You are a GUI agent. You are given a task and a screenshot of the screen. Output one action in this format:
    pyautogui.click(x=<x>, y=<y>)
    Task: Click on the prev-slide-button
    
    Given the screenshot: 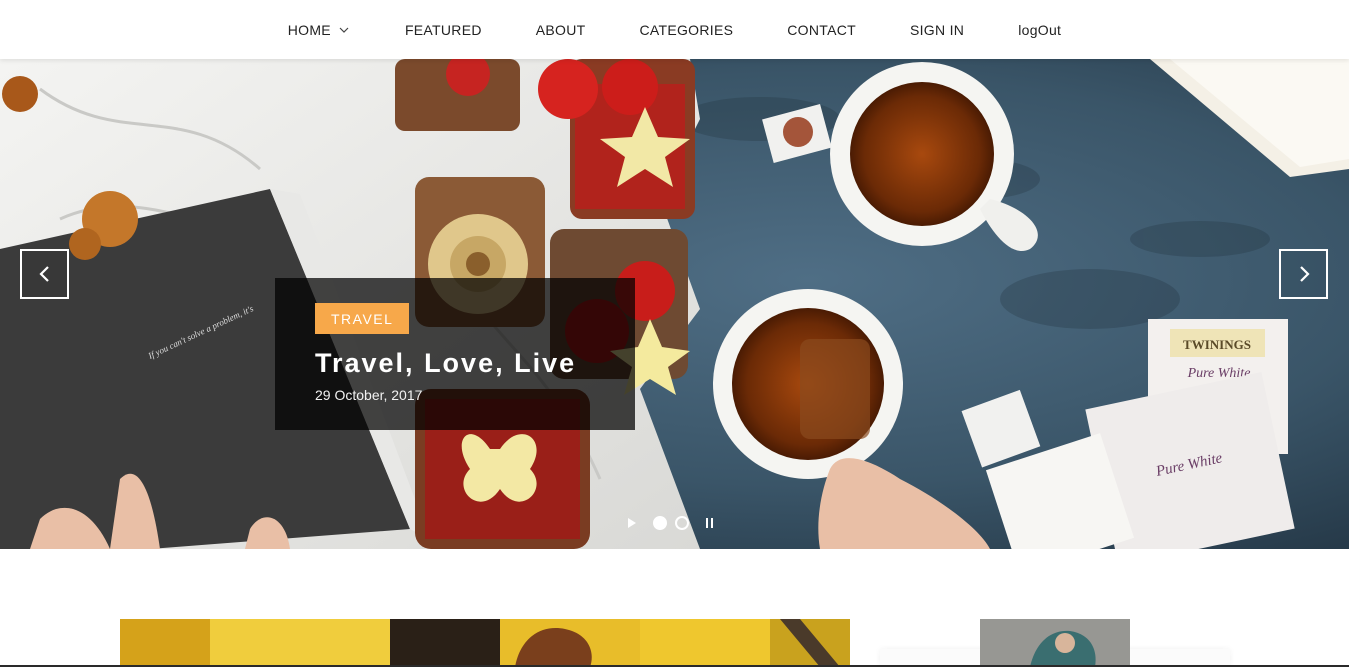 What is the action you would take?
    pyautogui.click(x=44, y=274)
    